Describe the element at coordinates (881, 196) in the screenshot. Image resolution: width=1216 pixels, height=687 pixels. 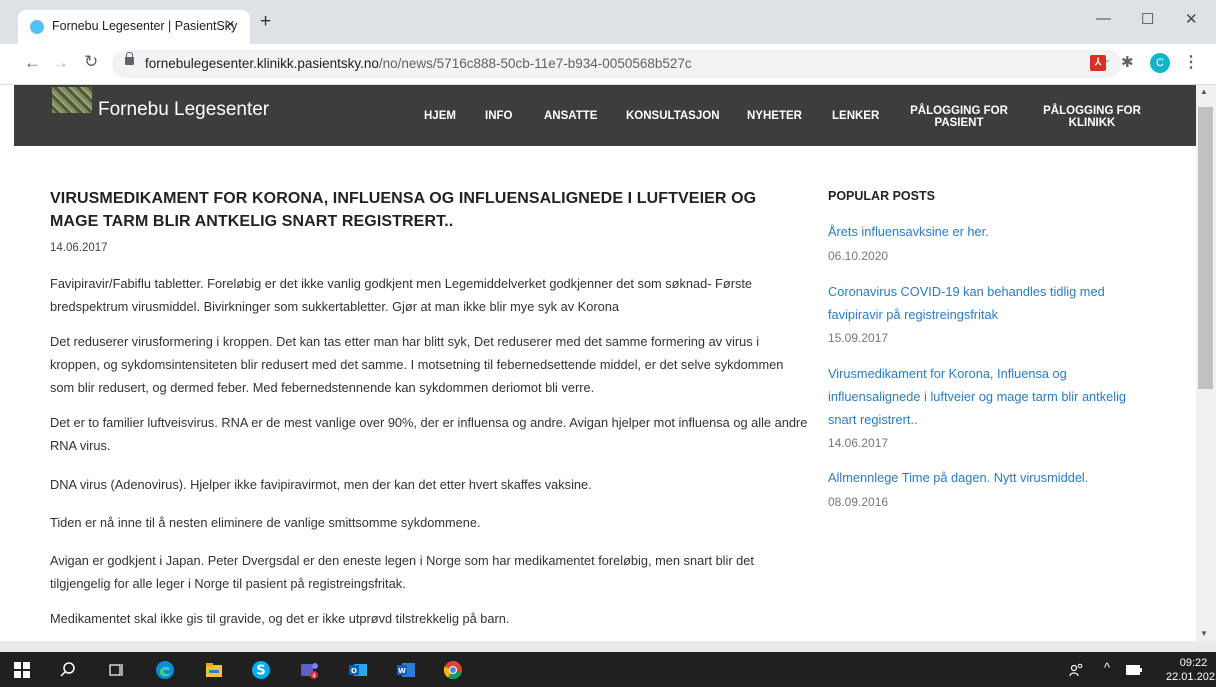
I see `popular-posts-heading: POPULAR POSTS` at that location.